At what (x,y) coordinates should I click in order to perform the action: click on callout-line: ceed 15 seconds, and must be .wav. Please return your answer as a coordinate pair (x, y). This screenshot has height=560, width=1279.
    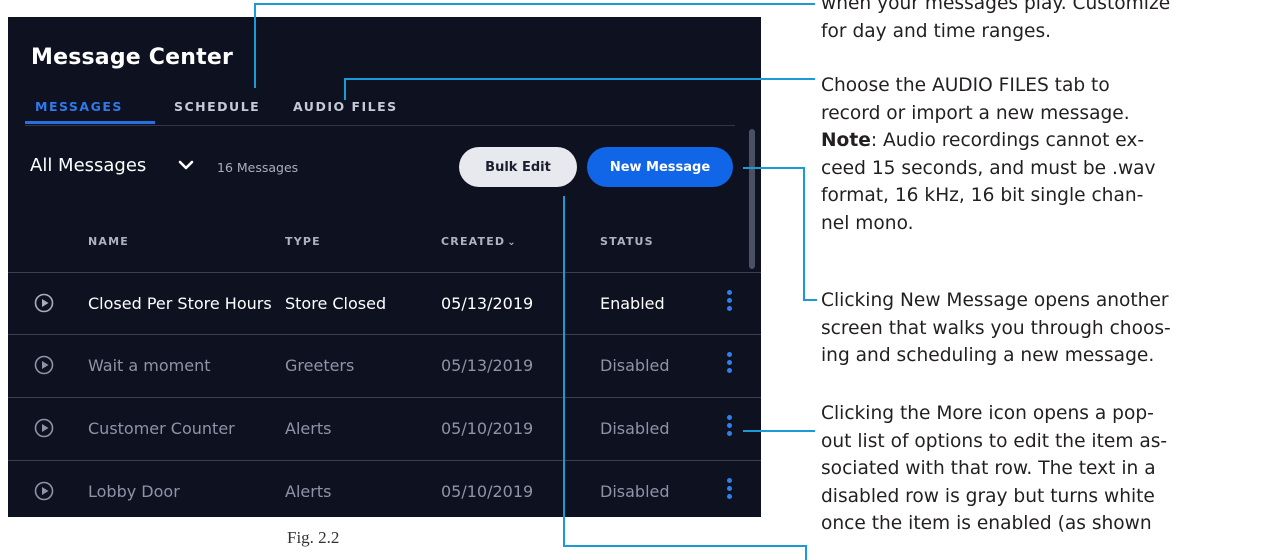
    Looking at the image, I should click on (988, 168).